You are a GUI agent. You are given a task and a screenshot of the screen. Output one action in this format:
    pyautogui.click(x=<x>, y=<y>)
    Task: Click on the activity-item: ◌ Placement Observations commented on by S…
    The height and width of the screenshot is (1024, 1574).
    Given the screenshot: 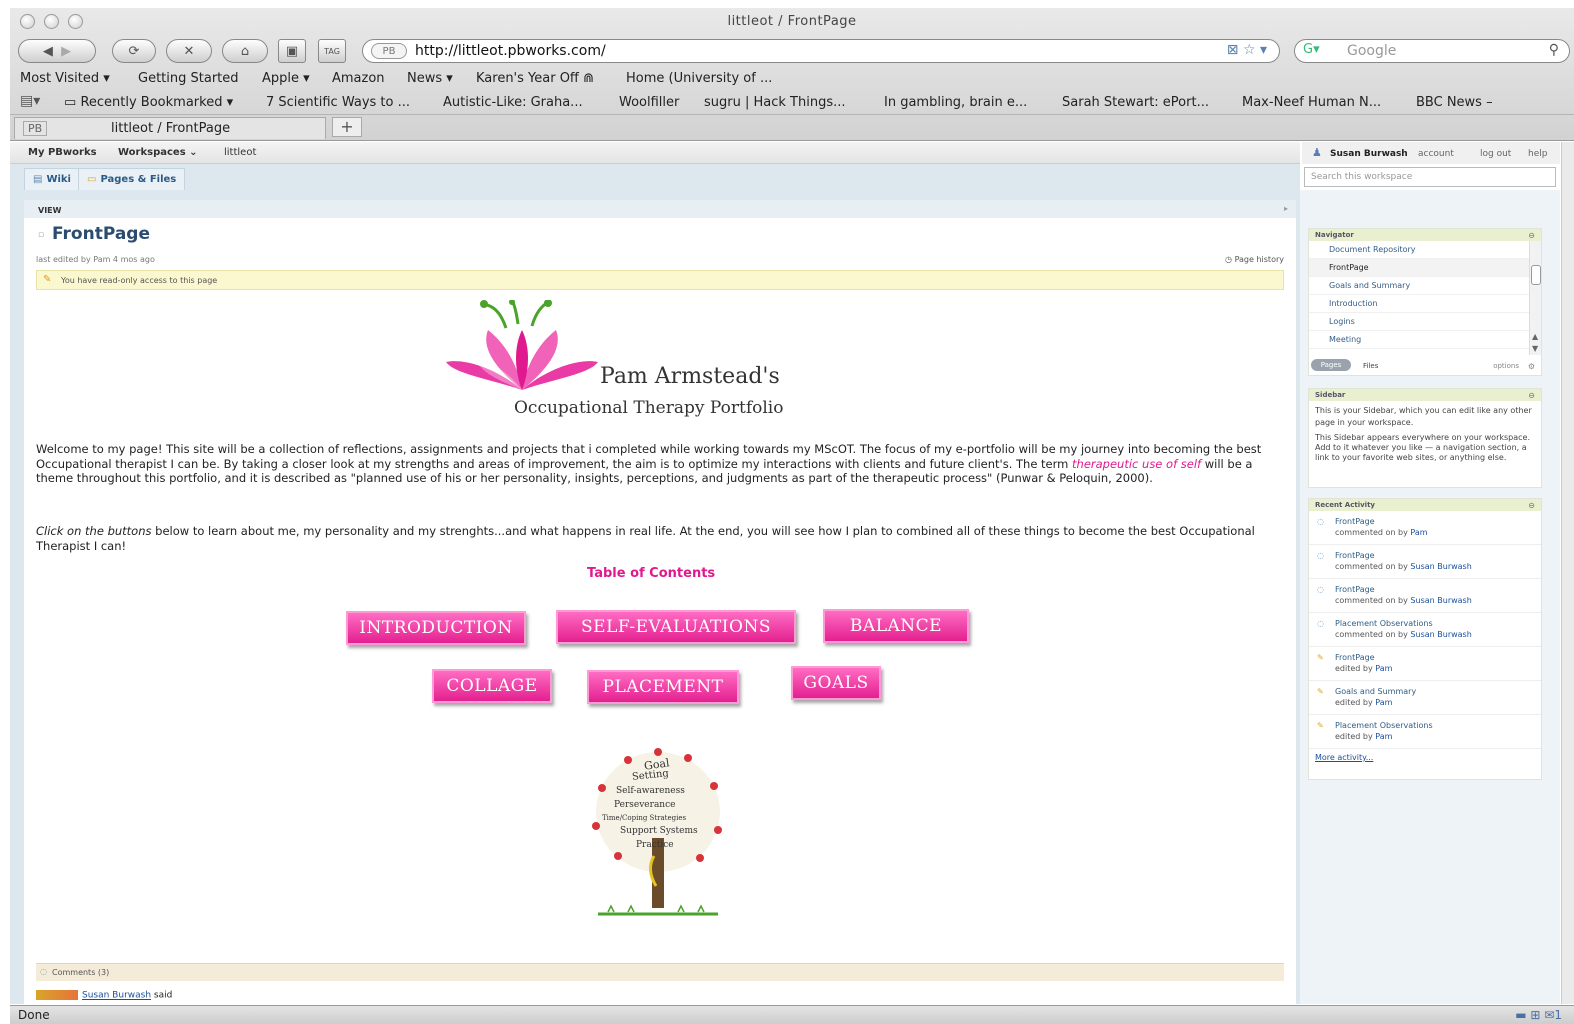 What is the action you would take?
    pyautogui.click(x=1425, y=630)
    